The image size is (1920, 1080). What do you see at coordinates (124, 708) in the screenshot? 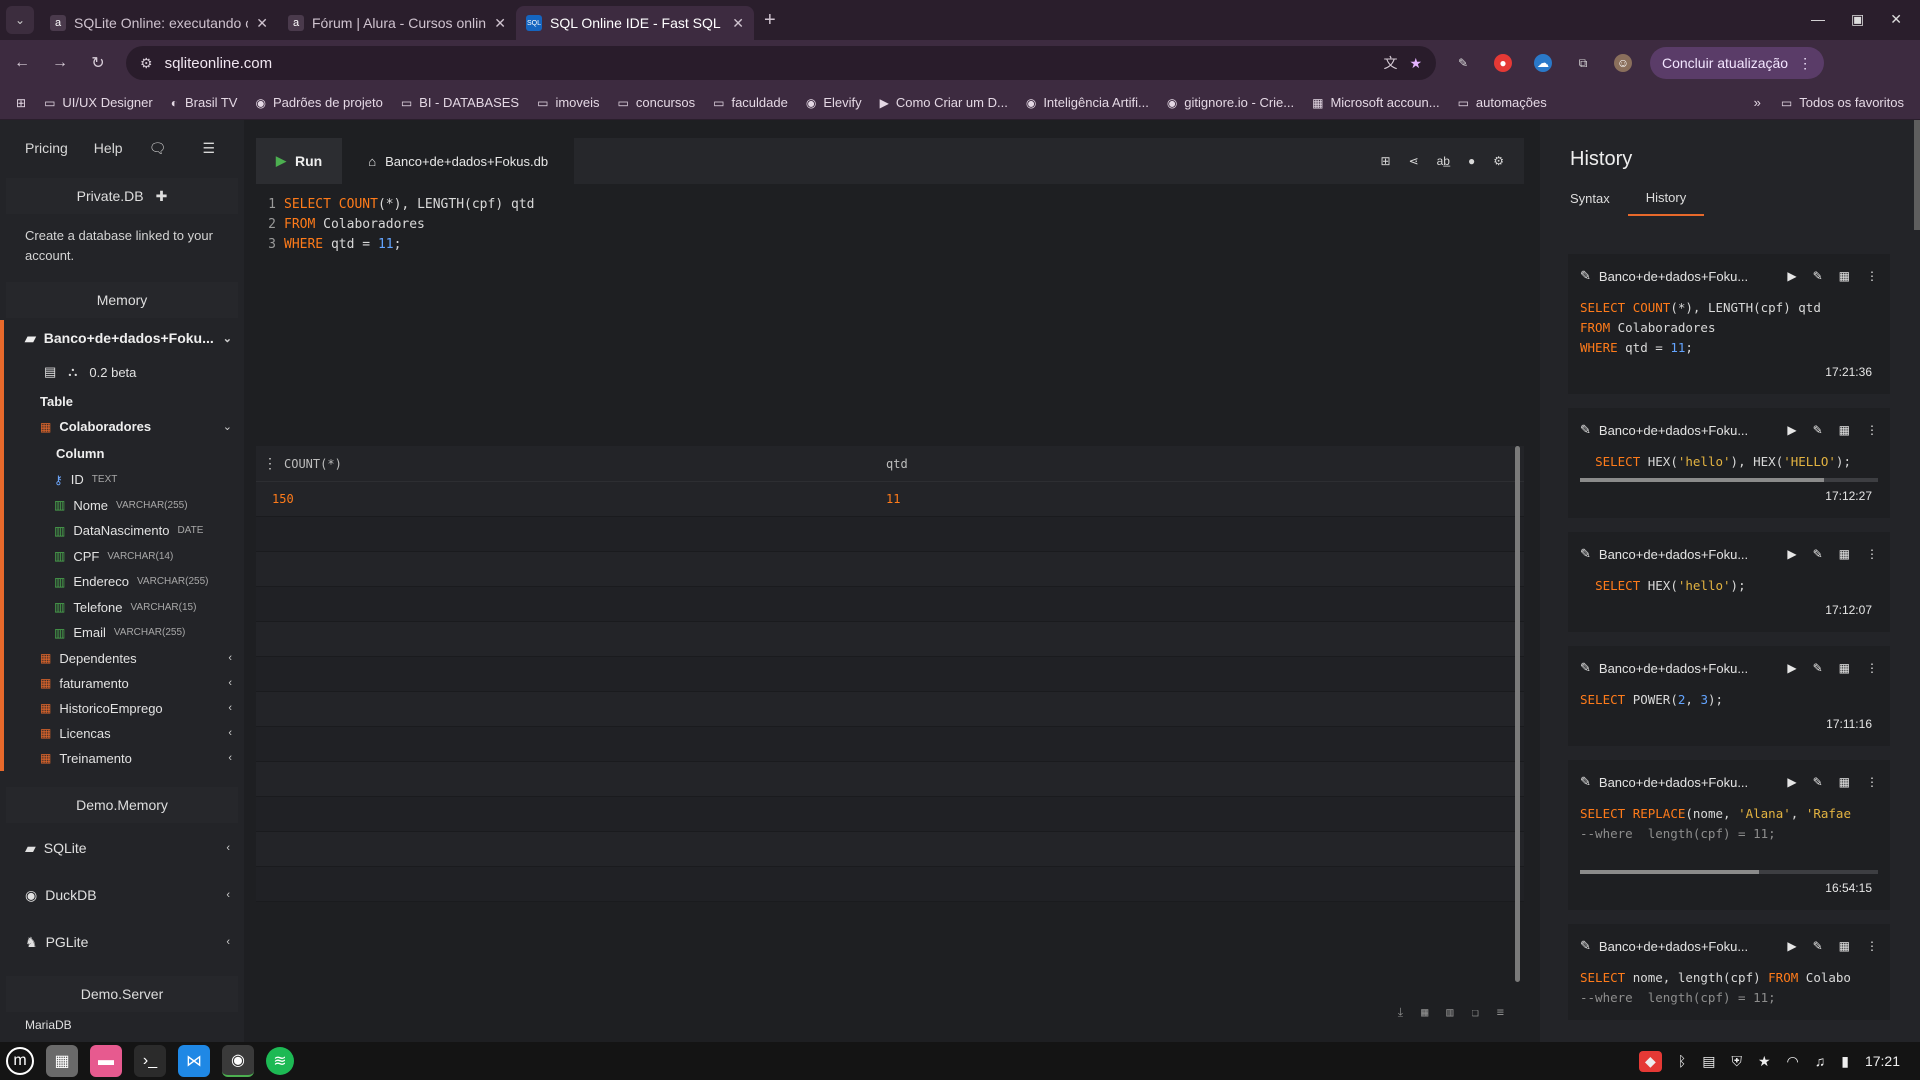
I see `table-item: ▦ HistoricoEmprego ‹` at bounding box center [124, 708].